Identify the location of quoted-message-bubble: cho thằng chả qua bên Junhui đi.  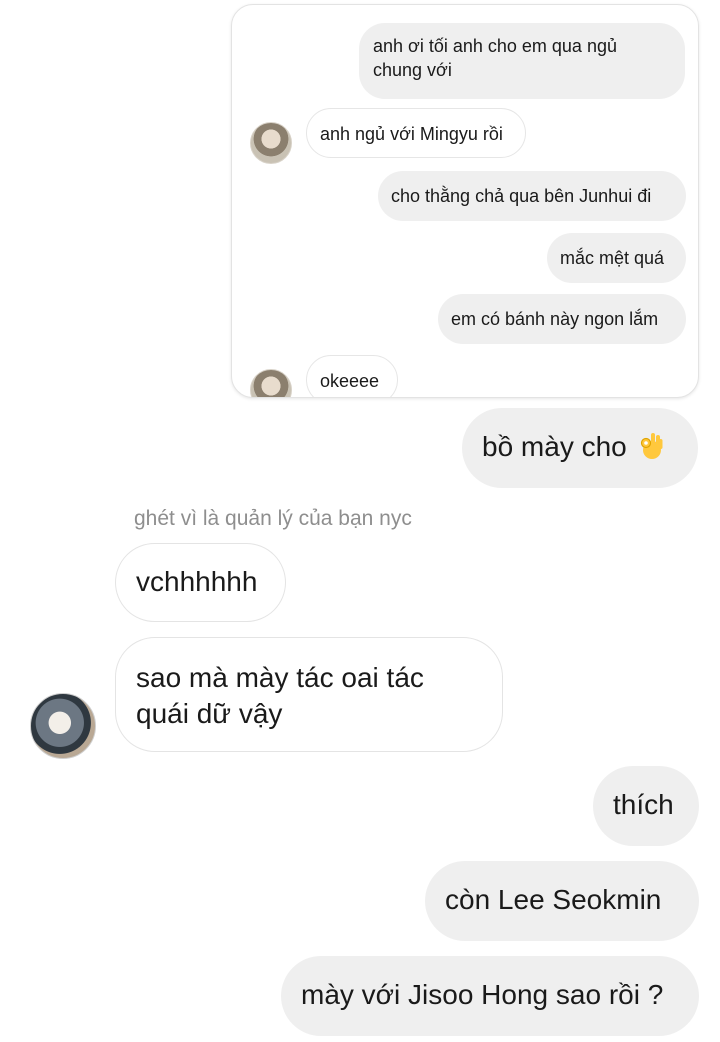
(532, 196).